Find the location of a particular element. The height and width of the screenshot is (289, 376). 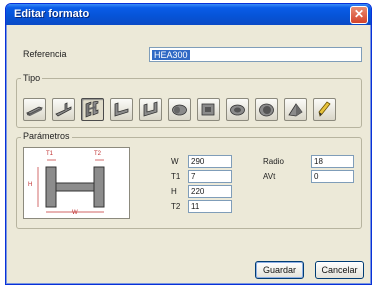

referencia-input: HEA300 is located at coordinates (255, 54).